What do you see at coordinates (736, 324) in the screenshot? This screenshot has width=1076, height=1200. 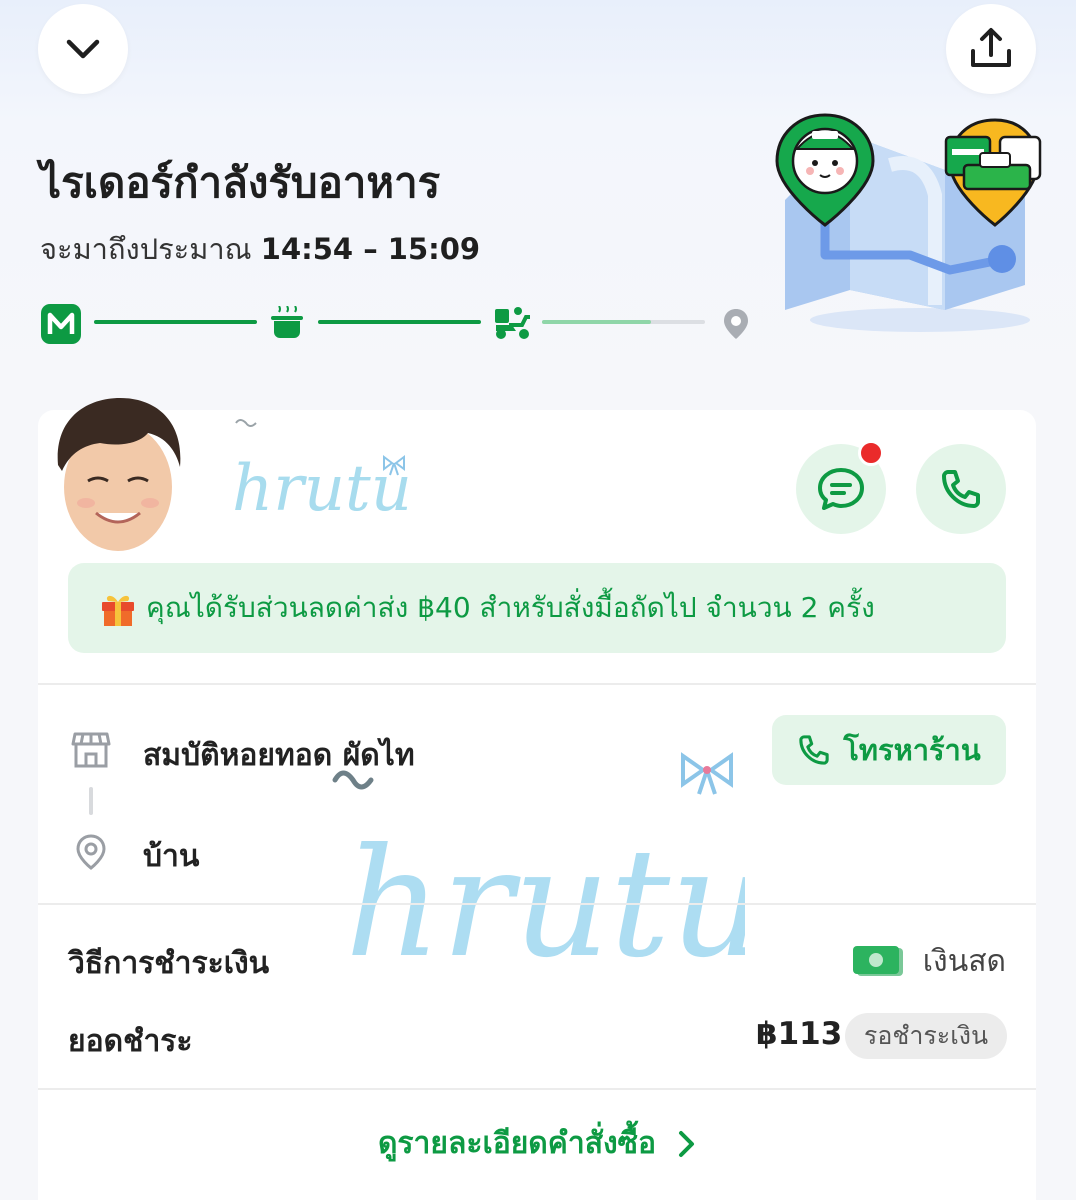 I see `location-pin-icon` at bounding box center [736, 324].